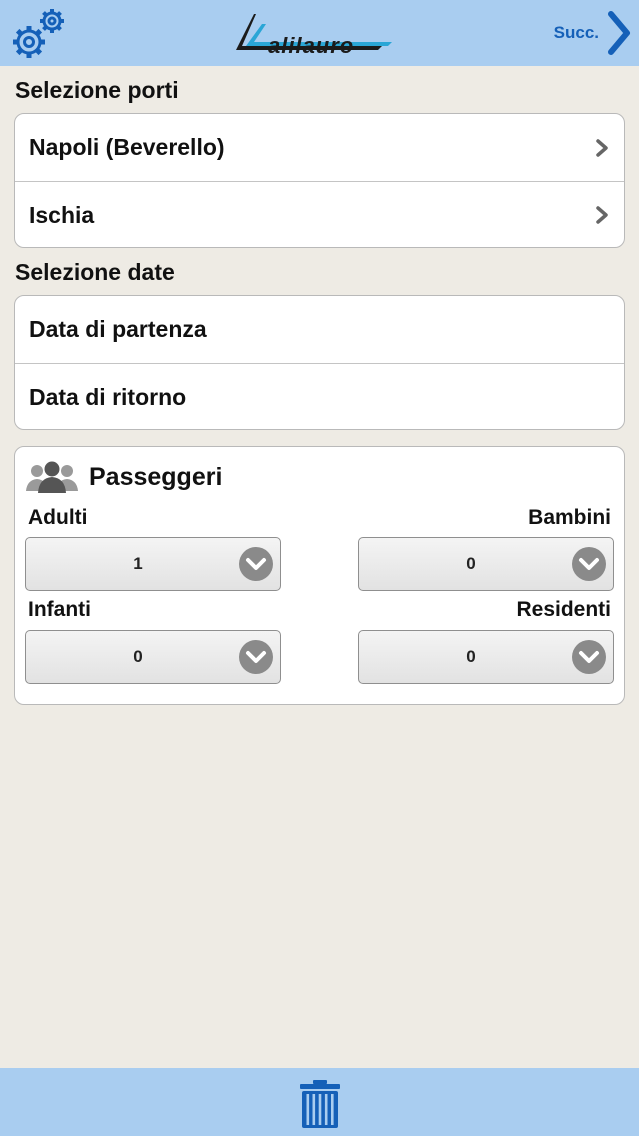  I want to click on children-label: Bambini, so click(569, 517).